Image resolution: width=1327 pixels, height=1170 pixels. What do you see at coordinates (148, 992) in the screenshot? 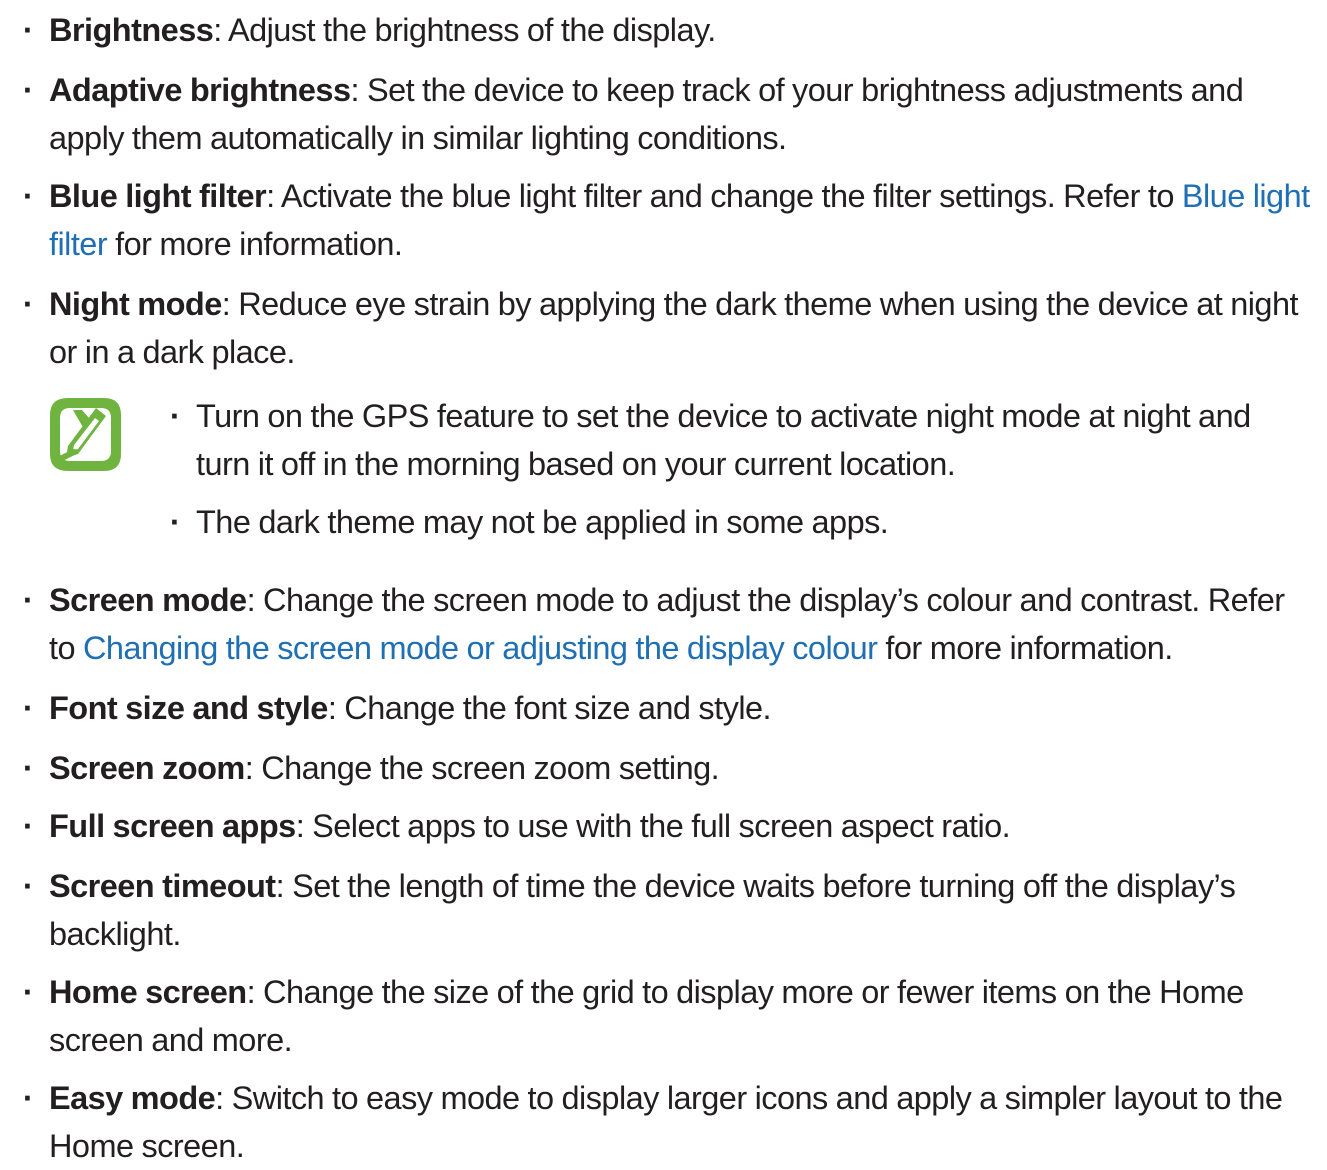
I see `item-term: Home screen` at bounding box center [148, 992].